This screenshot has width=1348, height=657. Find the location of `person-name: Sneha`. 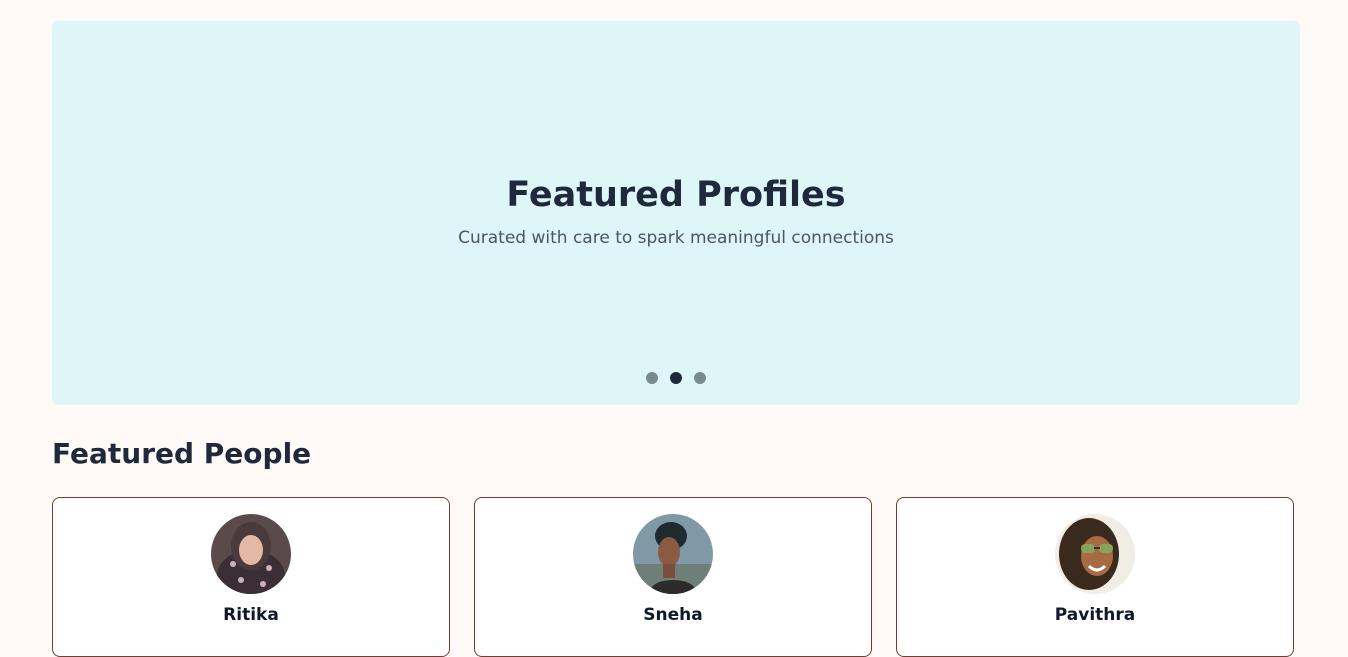

person-name: Sneha is located at coordinates (673, 615).